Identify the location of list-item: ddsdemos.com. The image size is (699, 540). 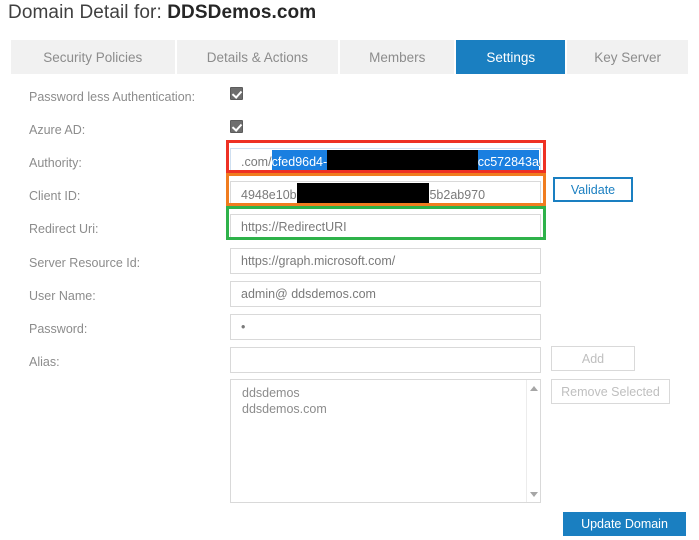
(378, 409).